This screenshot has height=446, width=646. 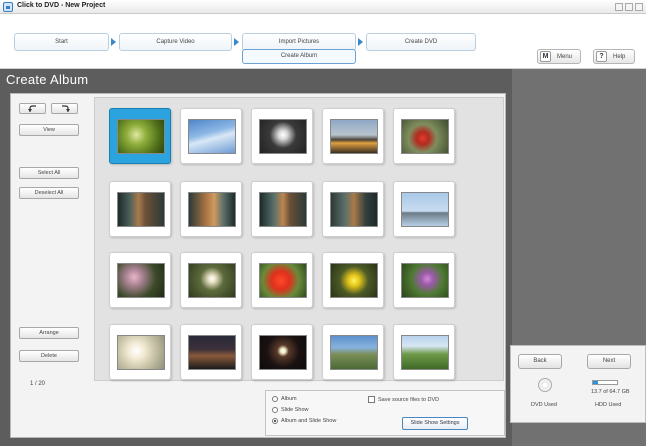 I want to click on radio-album-and-slide-show: Album and Slide Show, so click(x=304, y=421).